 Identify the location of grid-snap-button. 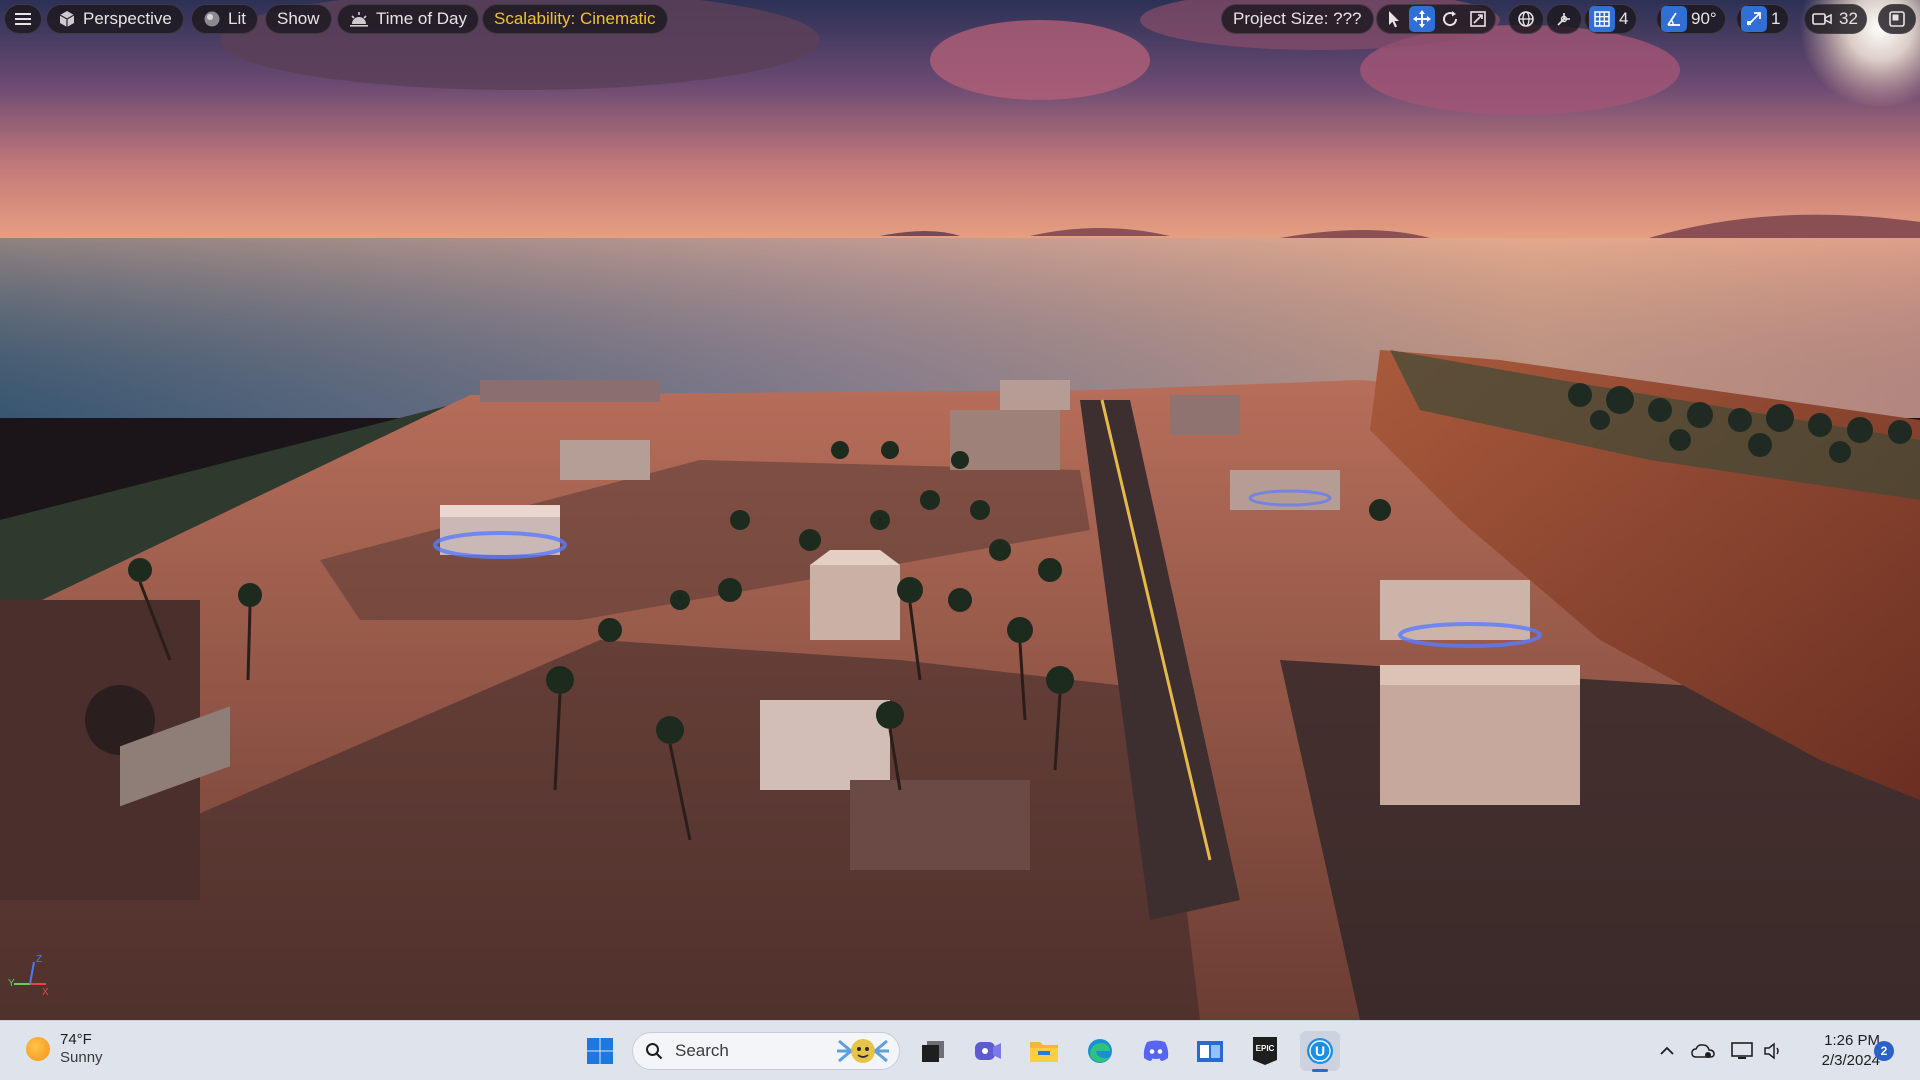
(1602, 19).